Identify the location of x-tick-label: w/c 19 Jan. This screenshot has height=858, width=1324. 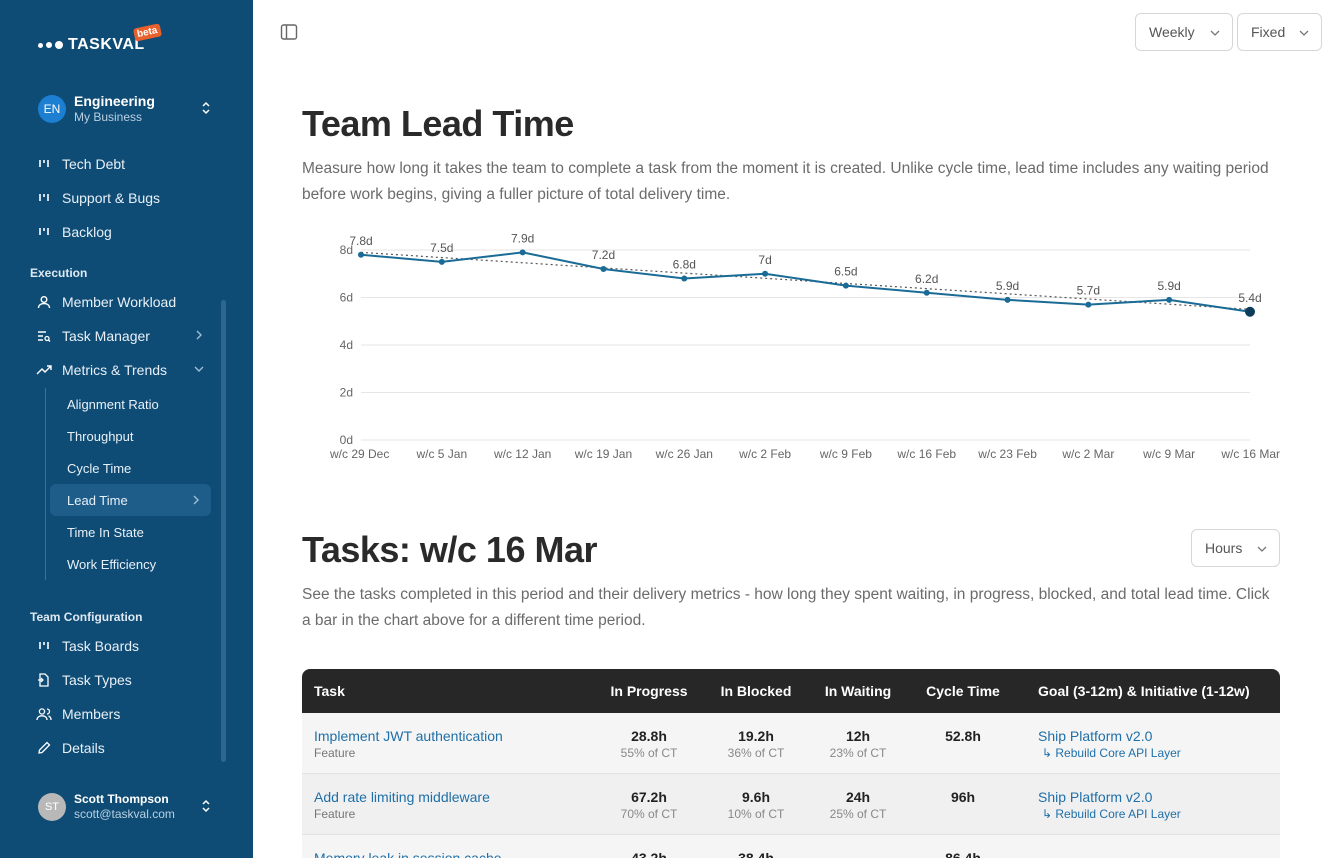
(603, 454).